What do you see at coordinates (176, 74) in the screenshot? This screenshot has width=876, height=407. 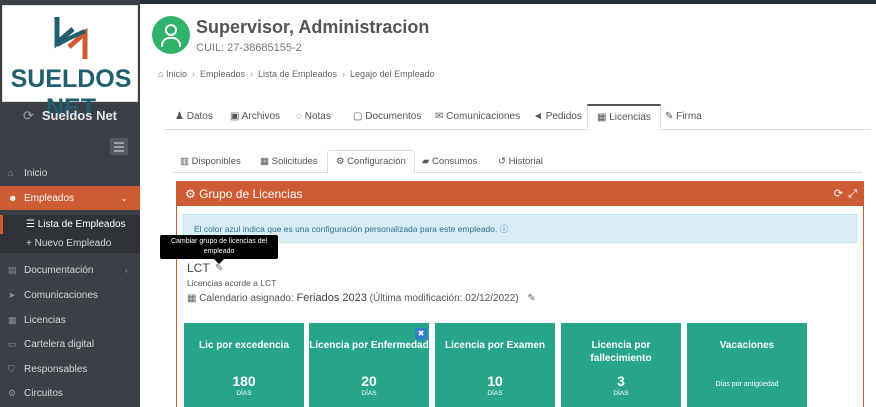 I see `breadcrumb-item: Inicio` at bounding box center [176, 74].